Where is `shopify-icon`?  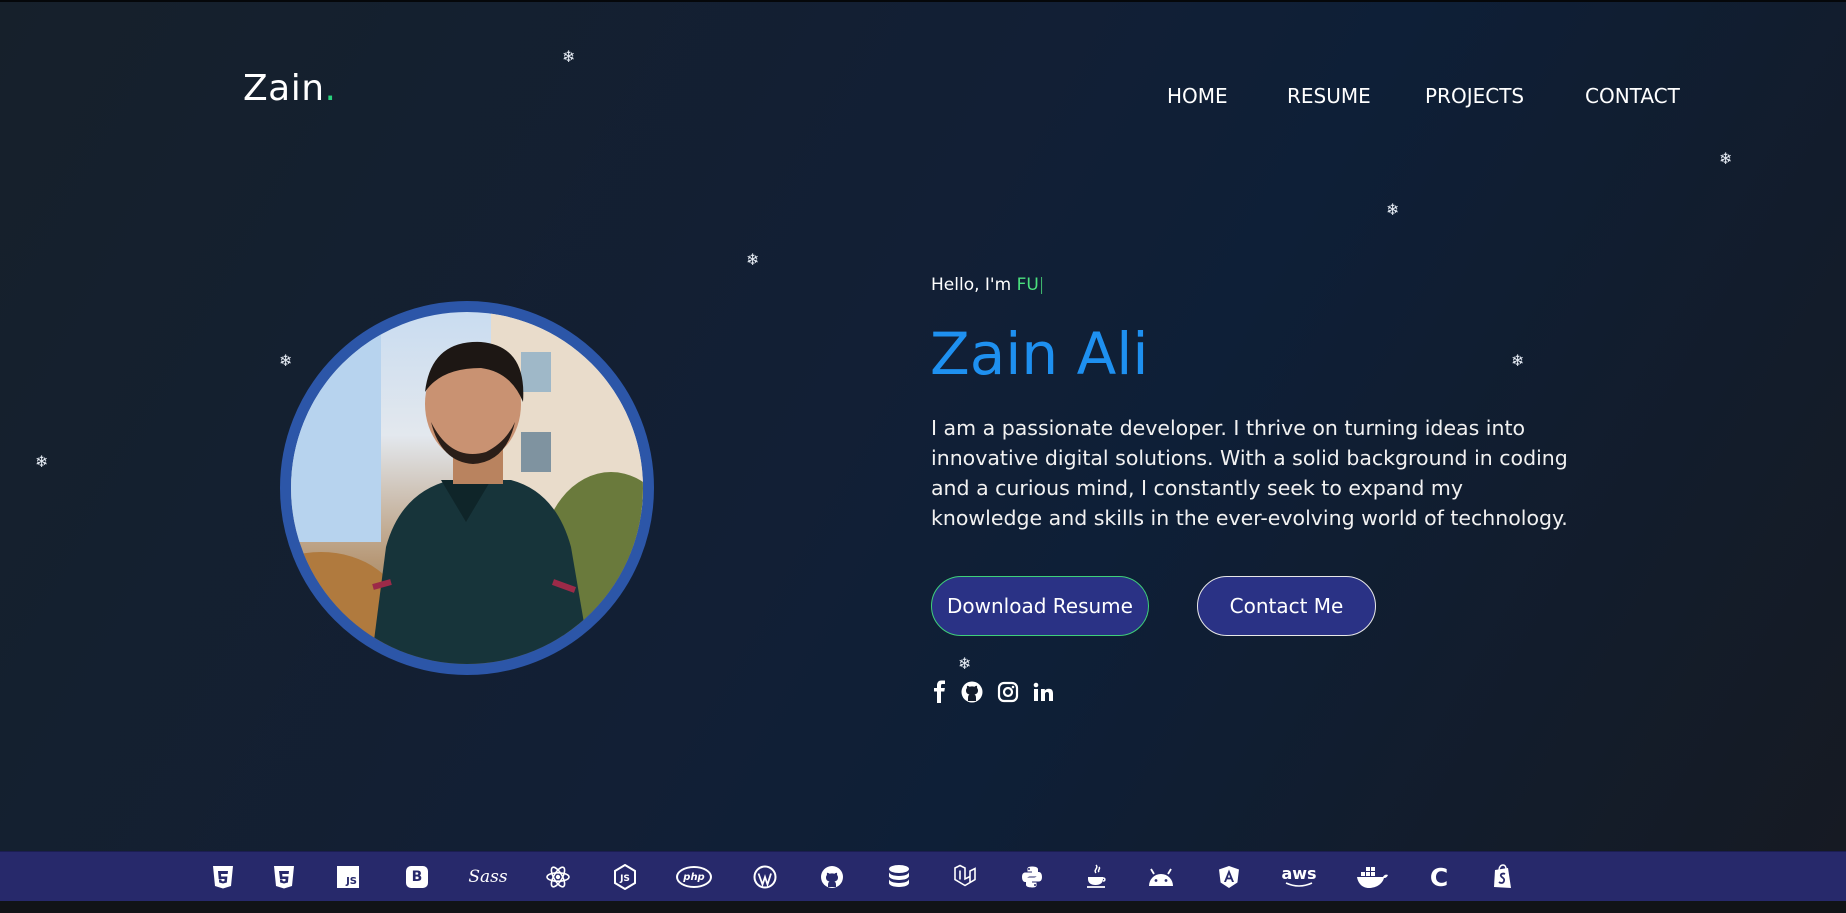 shopify-icon is located at coordinates (1503, 877).